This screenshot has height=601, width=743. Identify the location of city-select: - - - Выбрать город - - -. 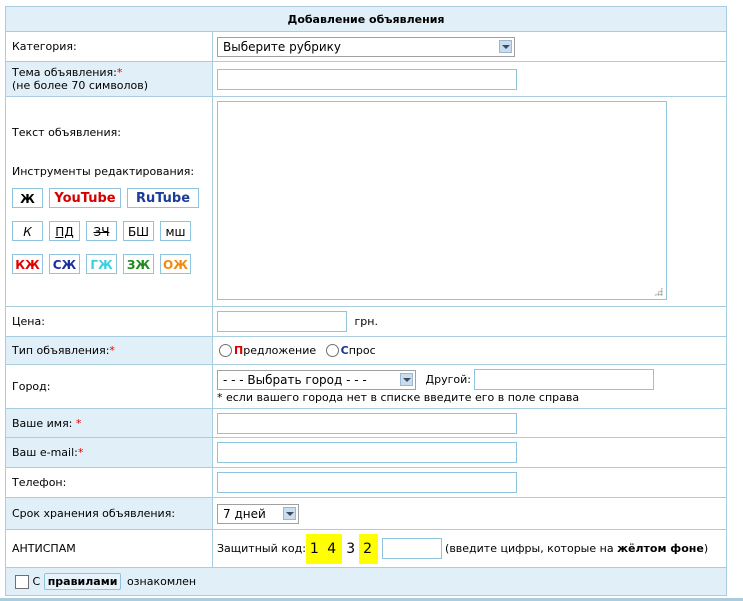
(316, 379).